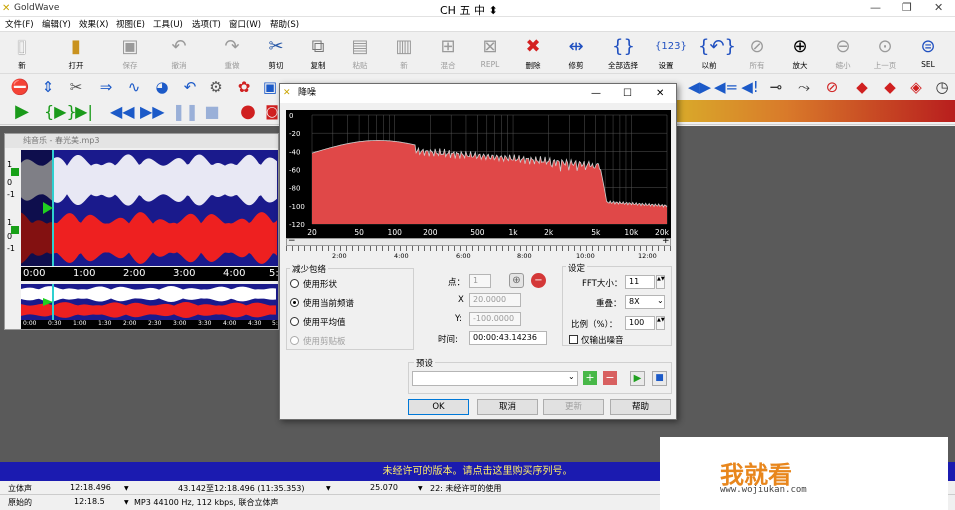 This screenshot has height=510, width=955. What do you see at coordinates (19, 24) in the screenshot?
I see `menu-file: 文件(F)` at bounding box center [19, 24].